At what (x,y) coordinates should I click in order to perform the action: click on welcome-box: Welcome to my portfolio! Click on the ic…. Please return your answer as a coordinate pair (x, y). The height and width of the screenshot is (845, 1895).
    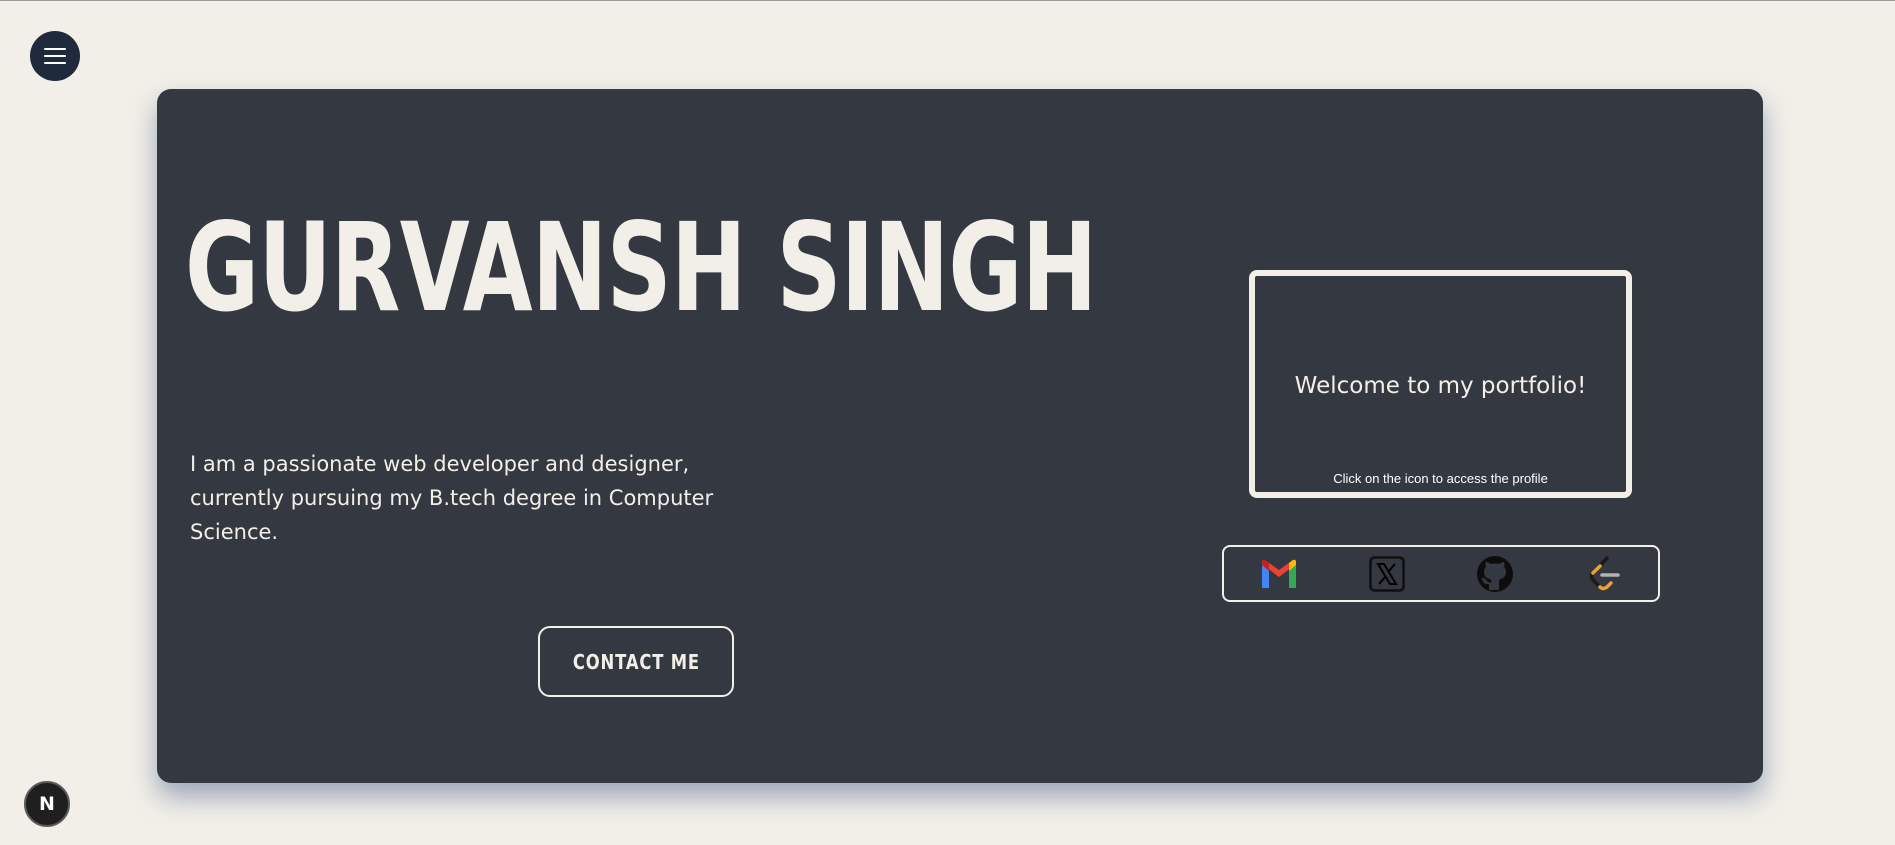
    Looking at the image, I should click on (1440, 384).